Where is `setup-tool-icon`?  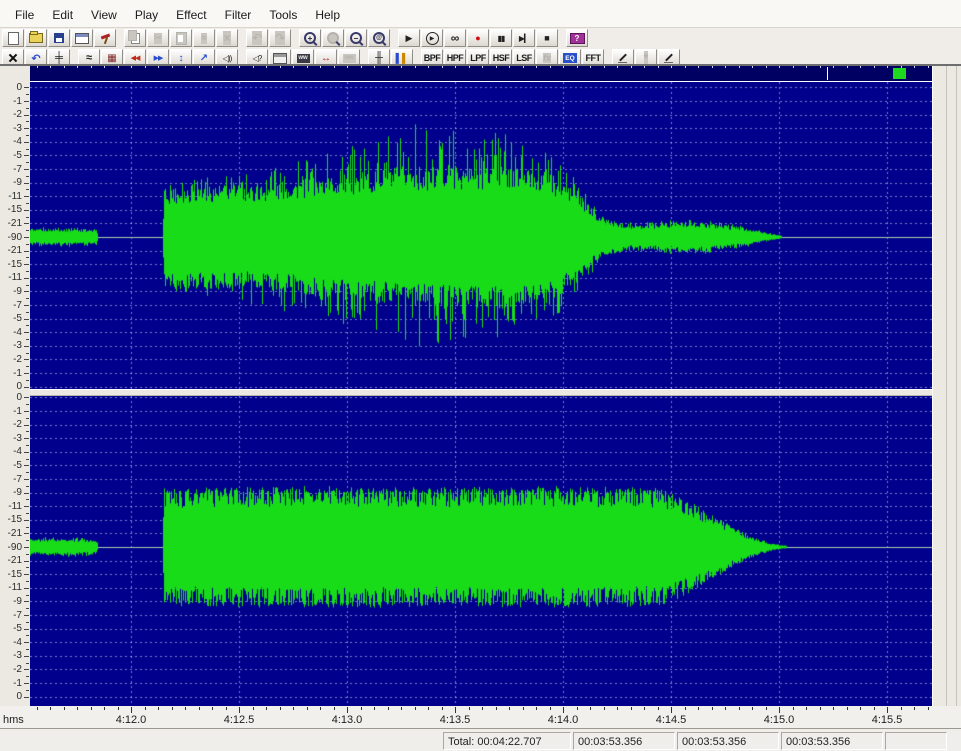 setup-tool-icon is located at coordinates (105, 38).